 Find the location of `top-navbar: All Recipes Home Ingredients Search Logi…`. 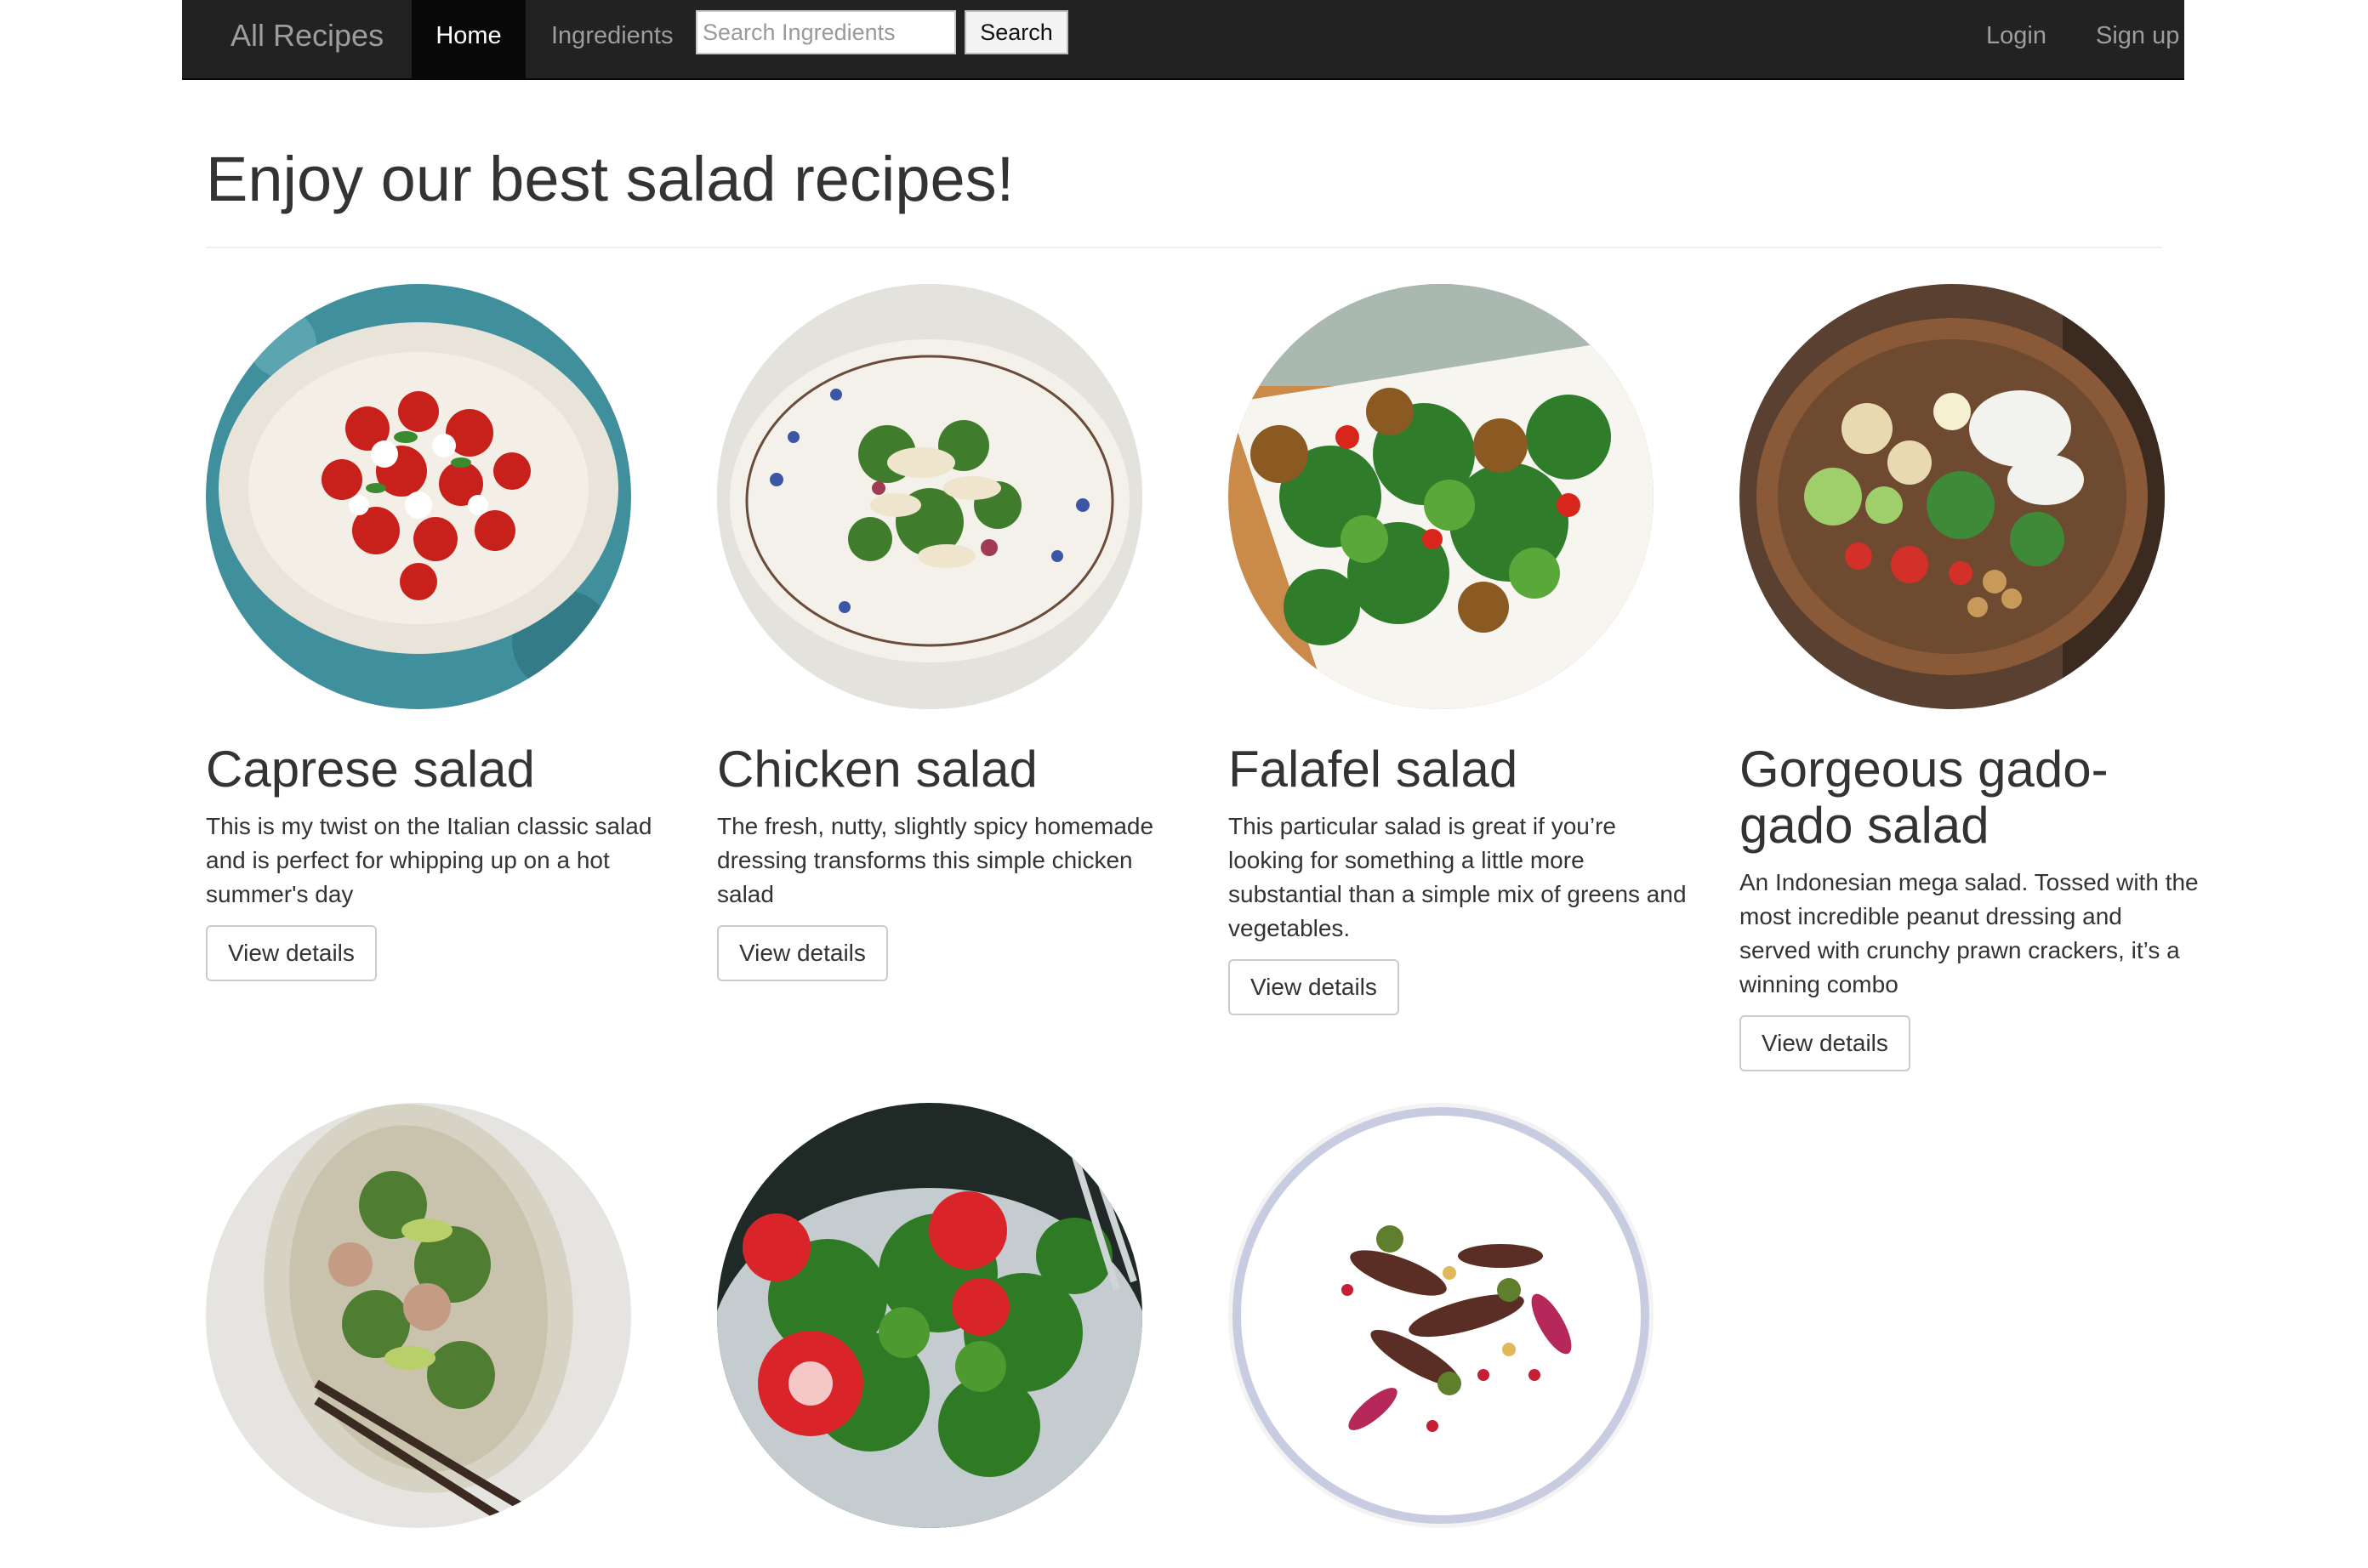

top-navbar: All Recipes Home Ingredients Search Logi… is located at coordinates (1183, 40).